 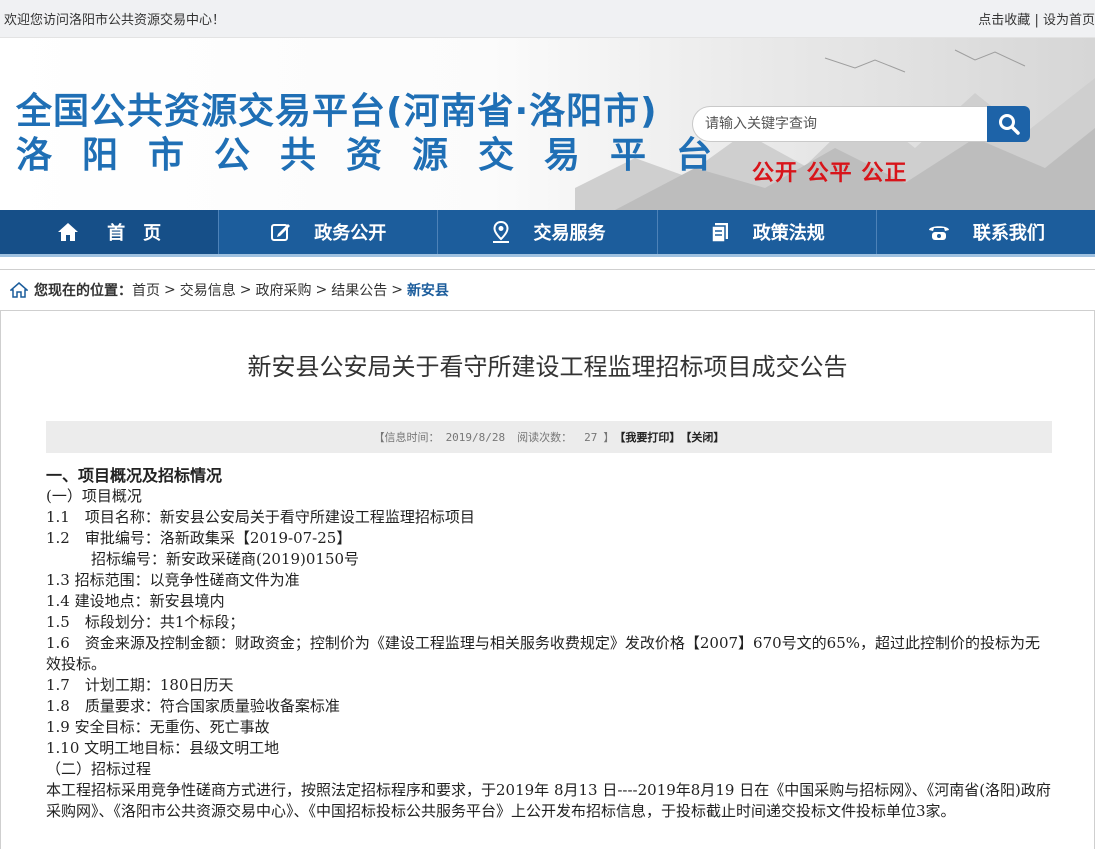 What do you see at coordinates (163, 748) in the screenshot?
I see `body-line: 1.10 文明工地目标：县级文明工地` at bounding box center [163, 748].